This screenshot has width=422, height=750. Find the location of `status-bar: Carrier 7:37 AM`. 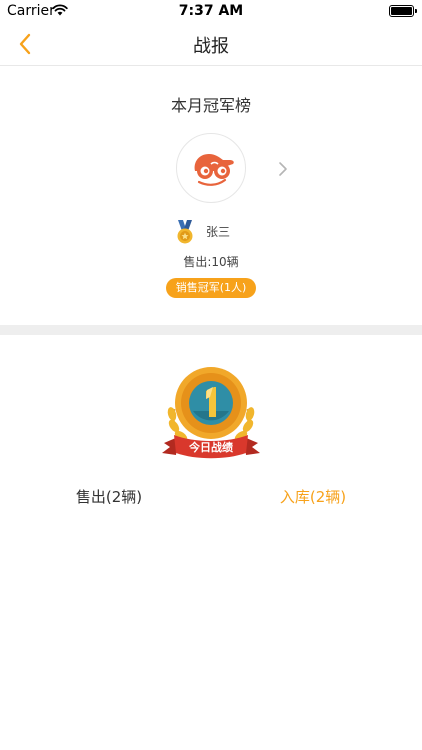

status-bar: Carrier 7:37 AM is located at coordinates (211, 11).